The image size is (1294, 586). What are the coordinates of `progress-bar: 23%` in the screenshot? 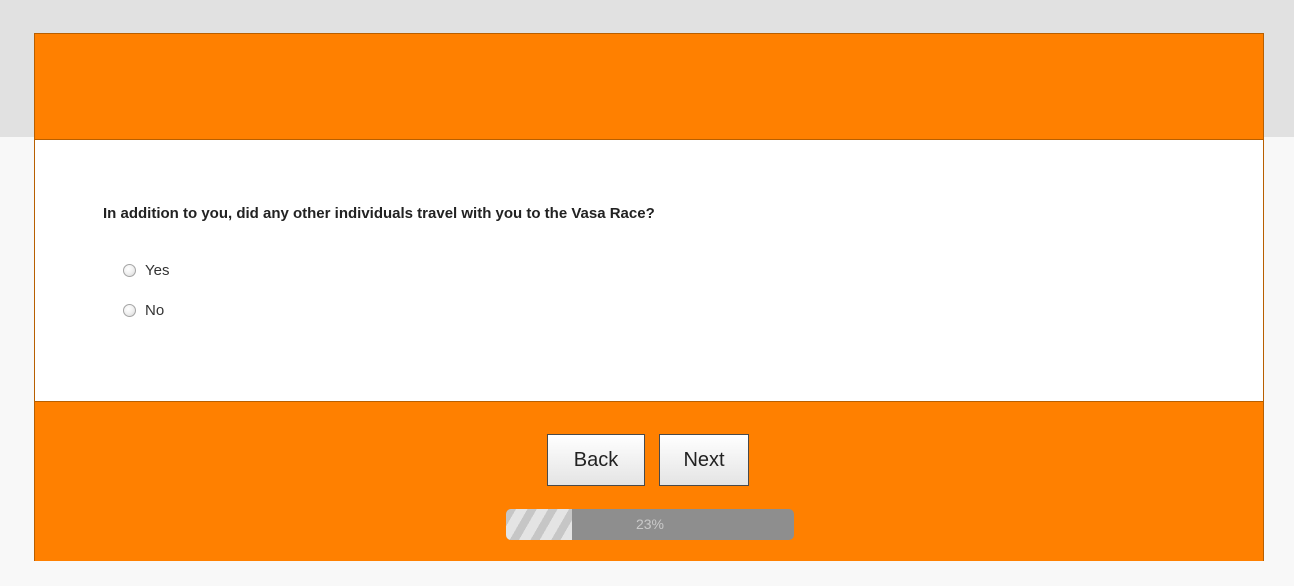 It's located at (650, 524).